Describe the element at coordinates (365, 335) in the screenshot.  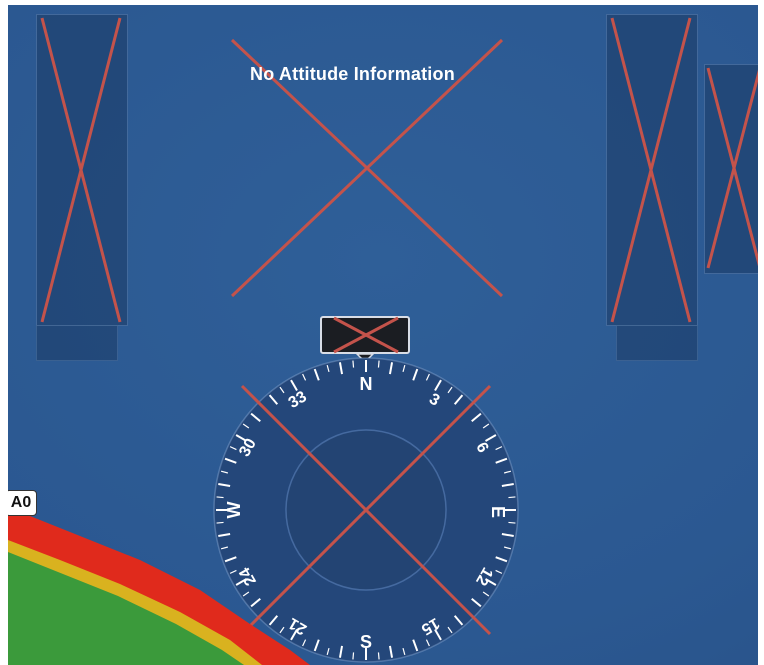
I see `heading-readout-box` at that location.